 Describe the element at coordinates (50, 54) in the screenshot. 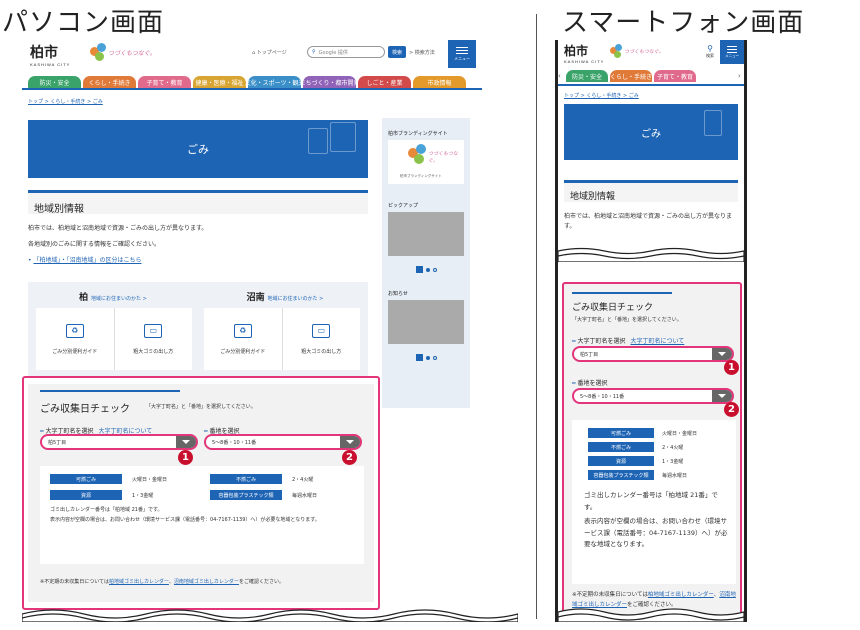

I see `pc-logo: 柏市 KASHIWA CITY` at that location.